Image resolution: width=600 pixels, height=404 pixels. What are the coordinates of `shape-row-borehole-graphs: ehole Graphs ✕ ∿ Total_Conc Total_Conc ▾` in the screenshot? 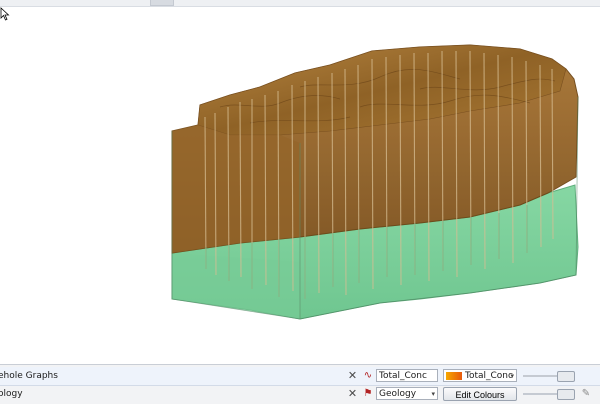 It's located at (300, 376).